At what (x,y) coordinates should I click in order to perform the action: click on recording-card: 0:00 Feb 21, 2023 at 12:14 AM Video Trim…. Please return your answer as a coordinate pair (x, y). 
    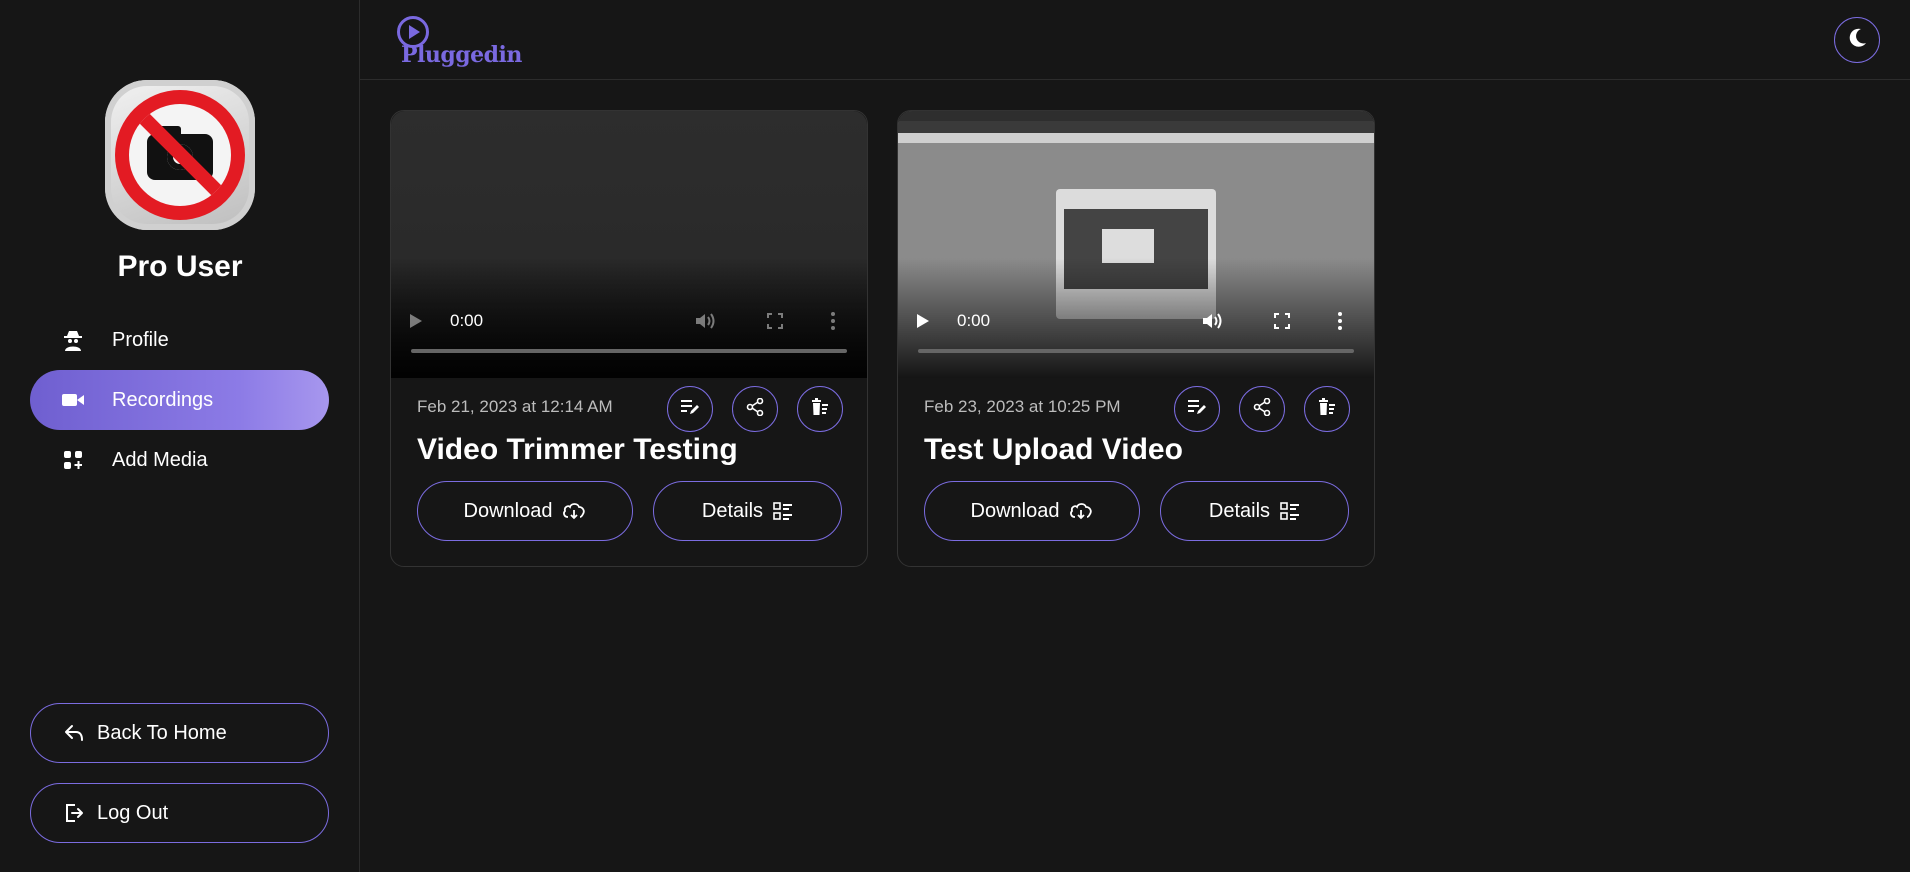
    Looking at the image, I should click on (629, 338).